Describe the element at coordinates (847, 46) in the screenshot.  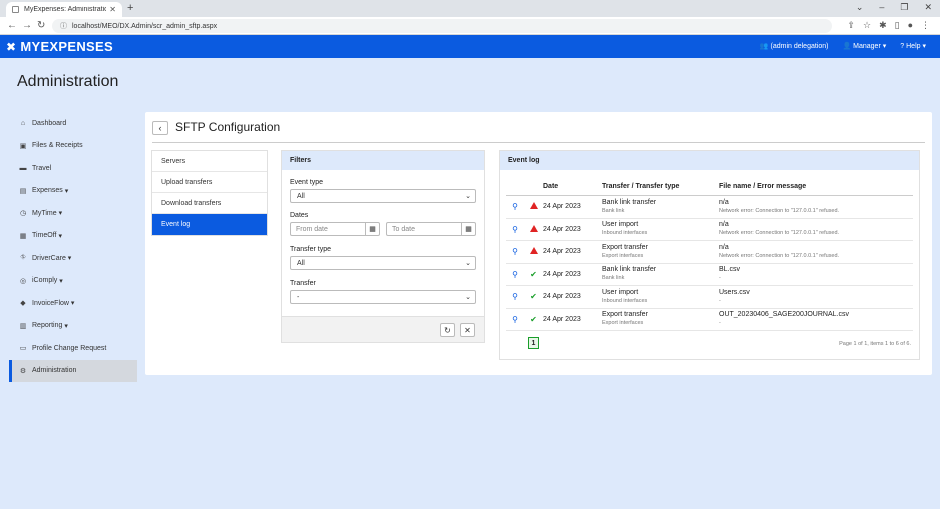
I see `user-icon: 👤` at that location.